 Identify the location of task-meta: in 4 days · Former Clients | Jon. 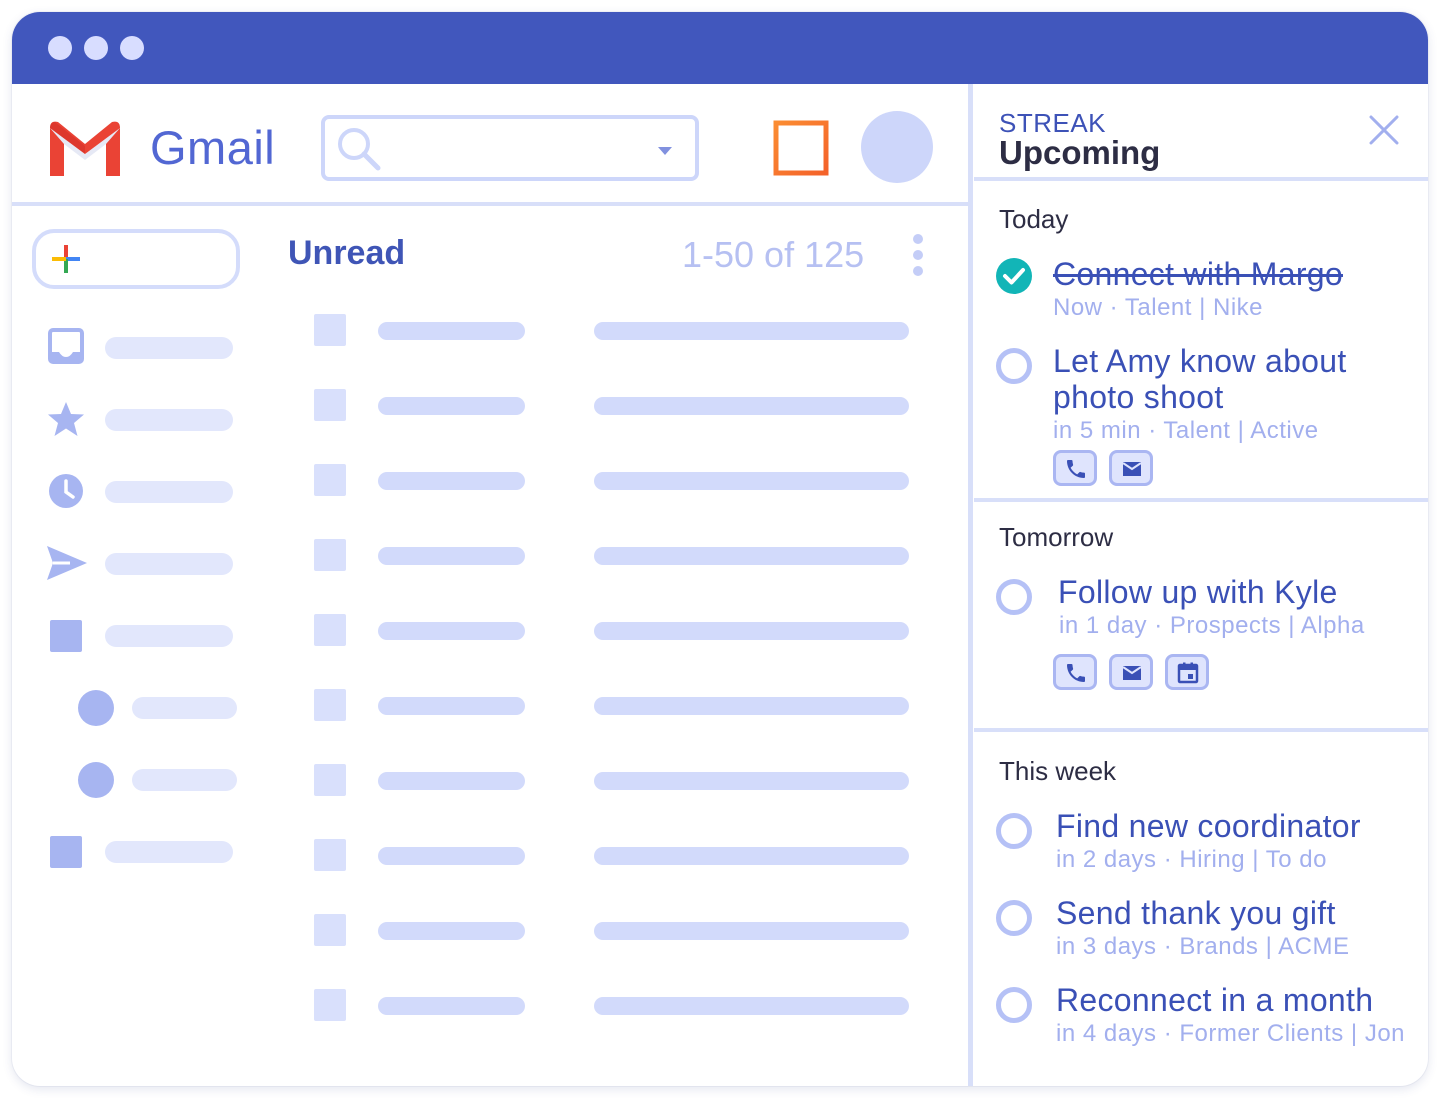
(1231, 1033).